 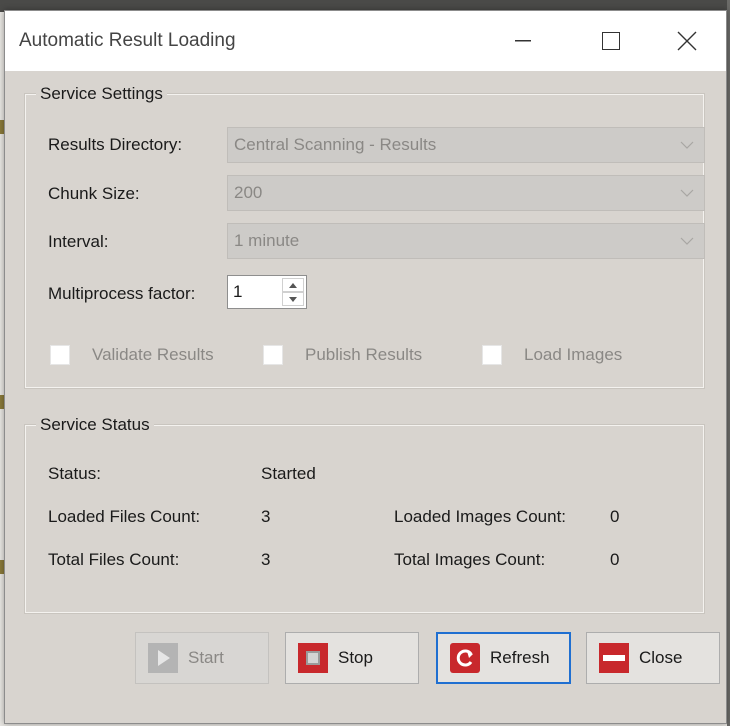 What do you see at coordinates (466, 193) in the screenshot?
I see `chunk-size-combo: 200` at bounding box center [466, 193].